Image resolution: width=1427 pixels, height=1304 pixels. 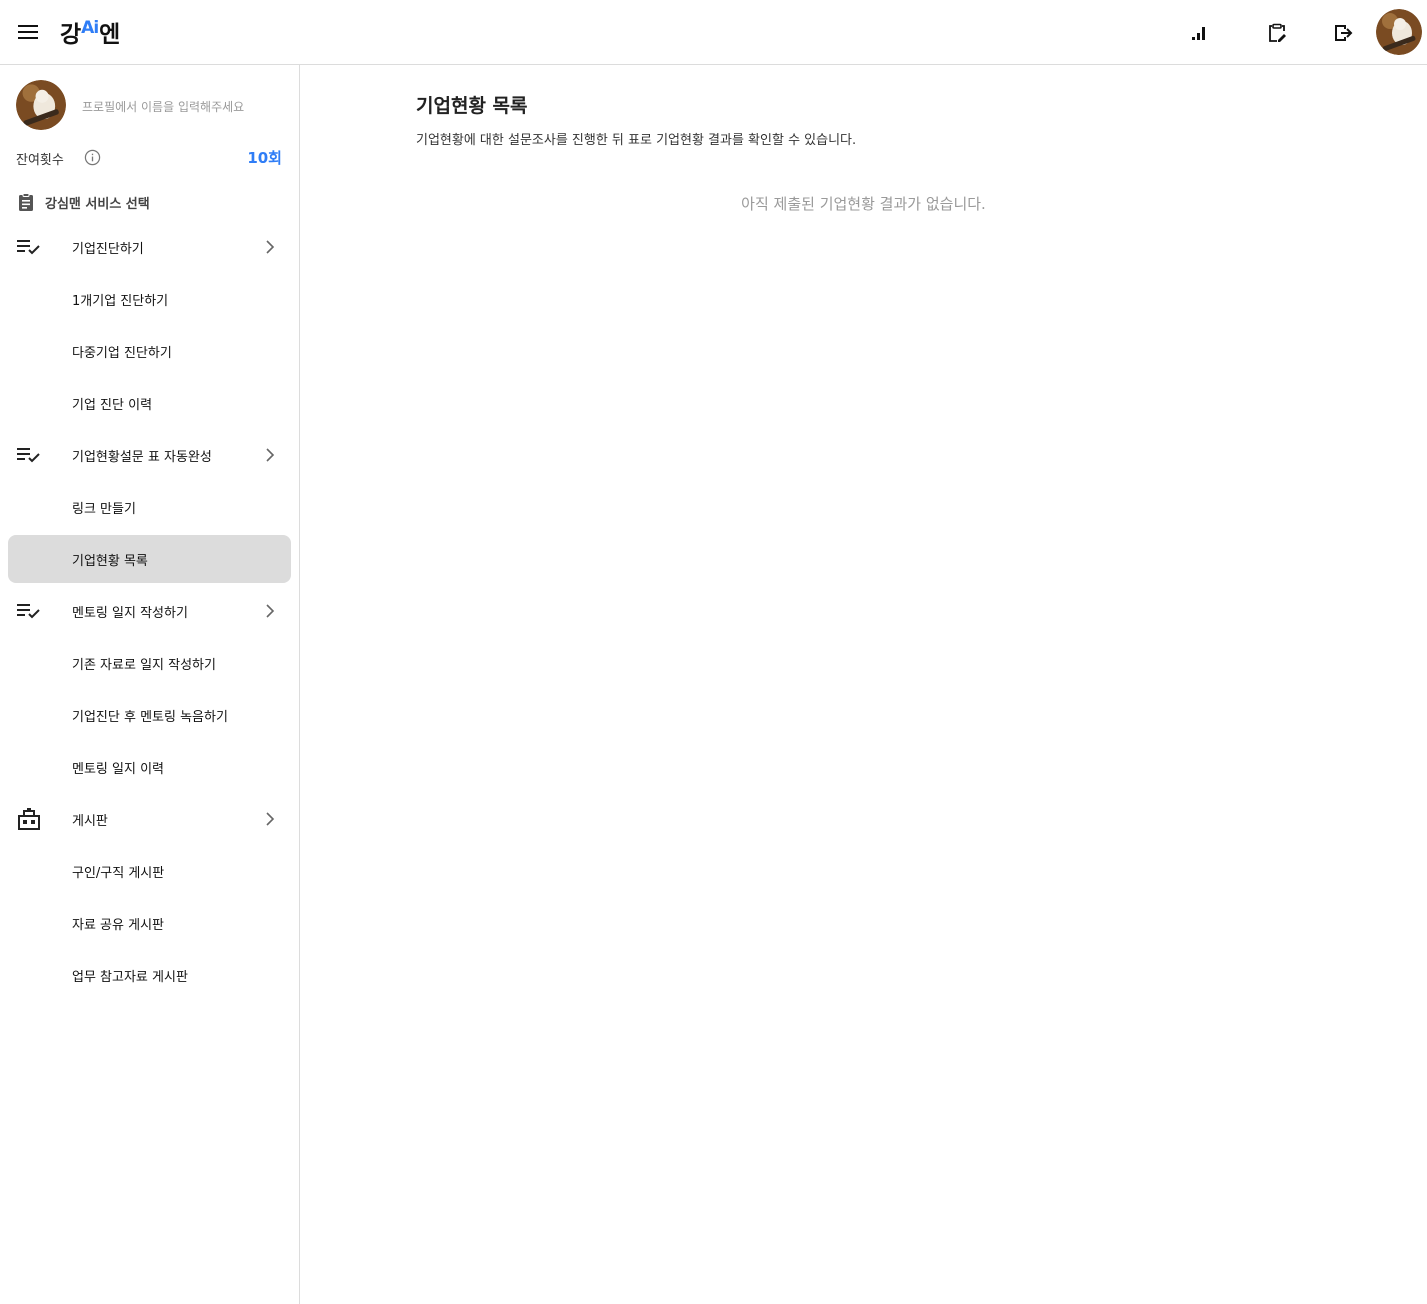 I want to click on nav-label: 기업진단하기, so click(x=108, y=249).